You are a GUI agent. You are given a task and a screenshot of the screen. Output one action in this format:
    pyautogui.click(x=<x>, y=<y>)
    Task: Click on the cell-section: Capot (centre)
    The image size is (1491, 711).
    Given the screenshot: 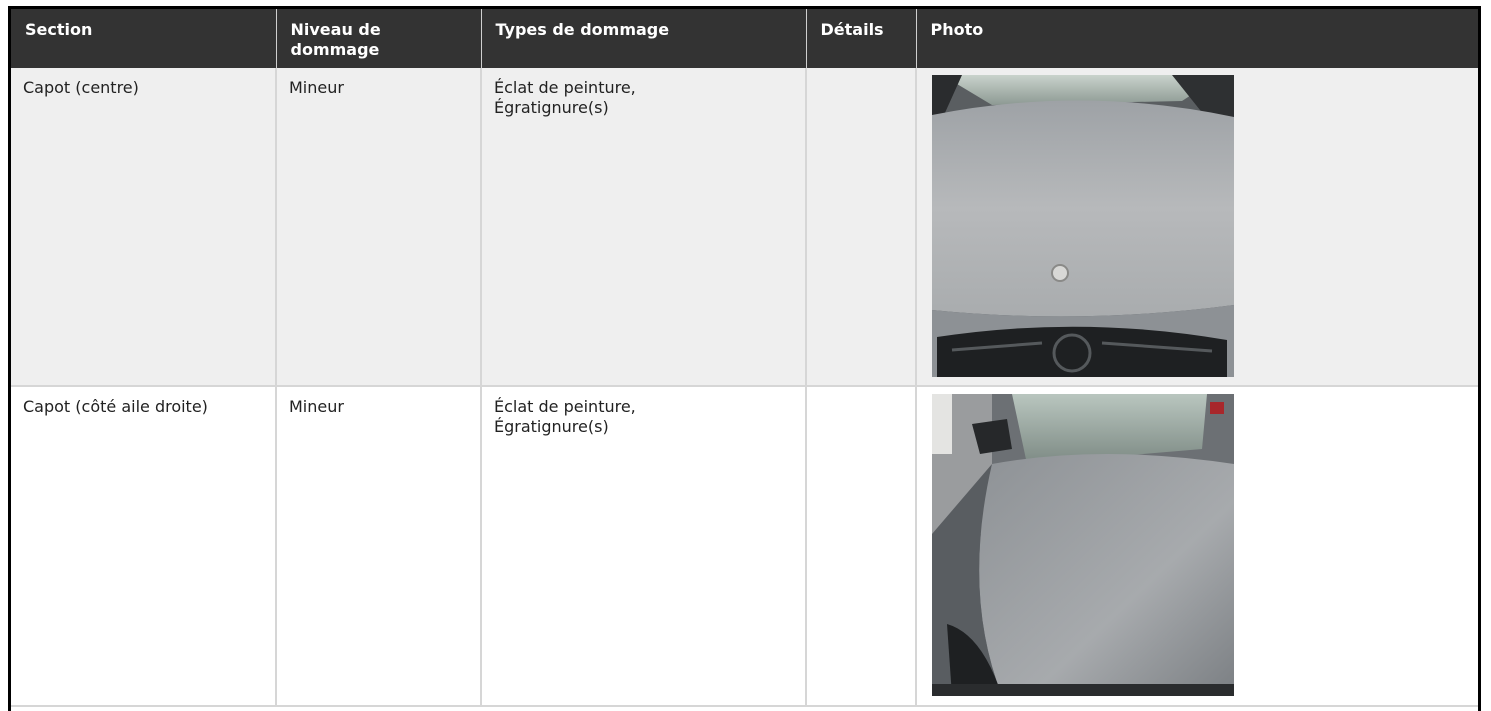 What is the action you would take?
    pyautogui.click(x=144, y=227)
    